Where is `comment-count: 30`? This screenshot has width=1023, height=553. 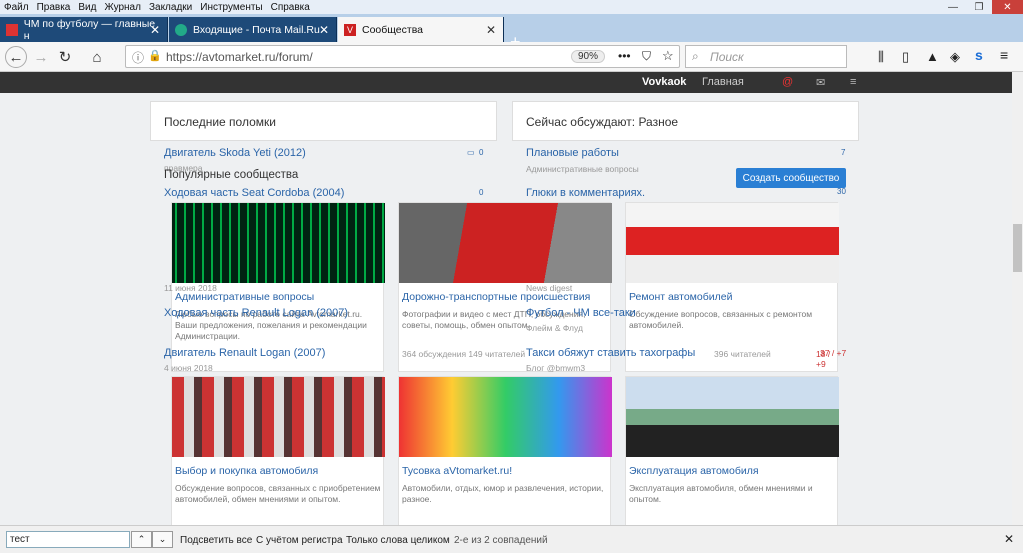 comment-count: 30 is located at coordinates (841, 191).